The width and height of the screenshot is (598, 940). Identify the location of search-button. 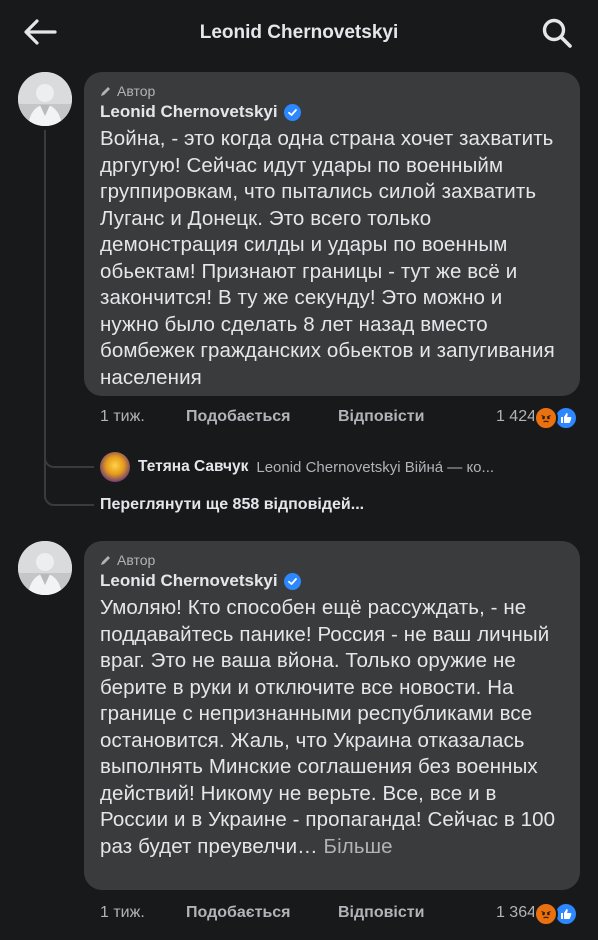
(558, 33).